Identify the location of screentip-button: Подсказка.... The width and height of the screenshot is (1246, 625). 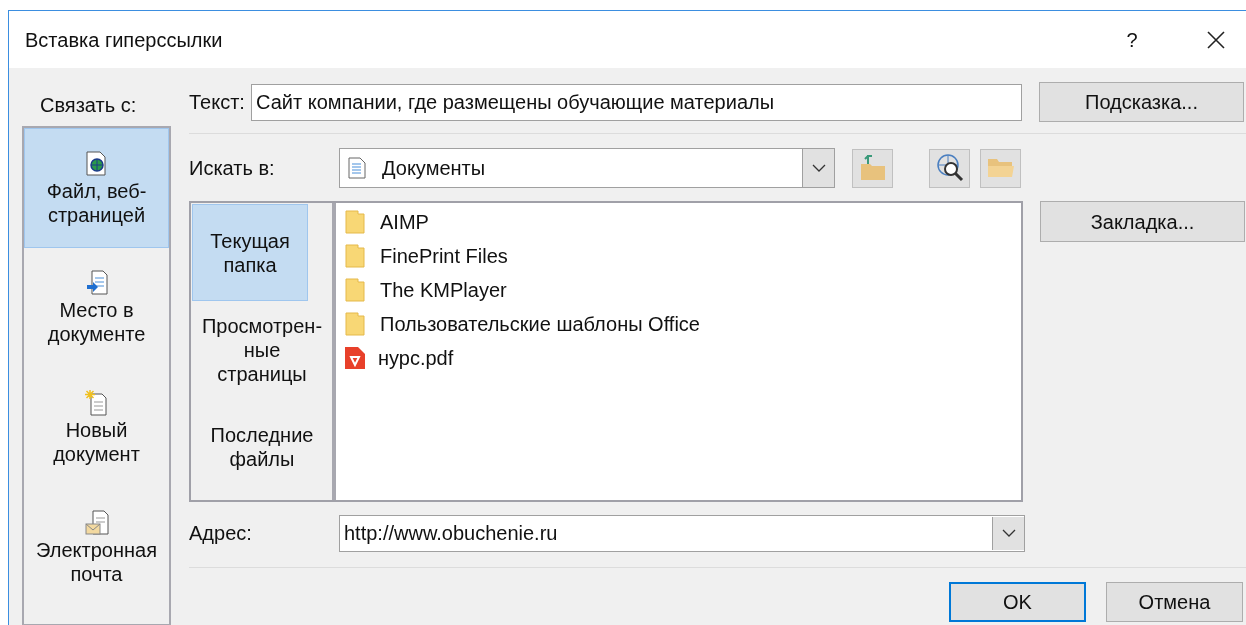
(1141, 102).